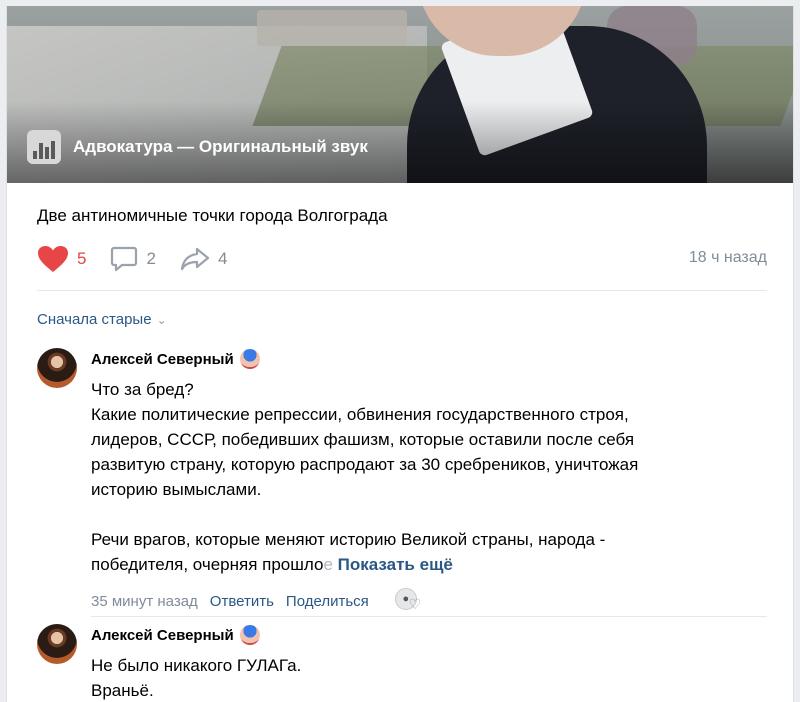 This screenshot has height=702, width=800. I want to click on comment-text: Не было никакого ГУЛАГа. Враньё., so click(401, 677).